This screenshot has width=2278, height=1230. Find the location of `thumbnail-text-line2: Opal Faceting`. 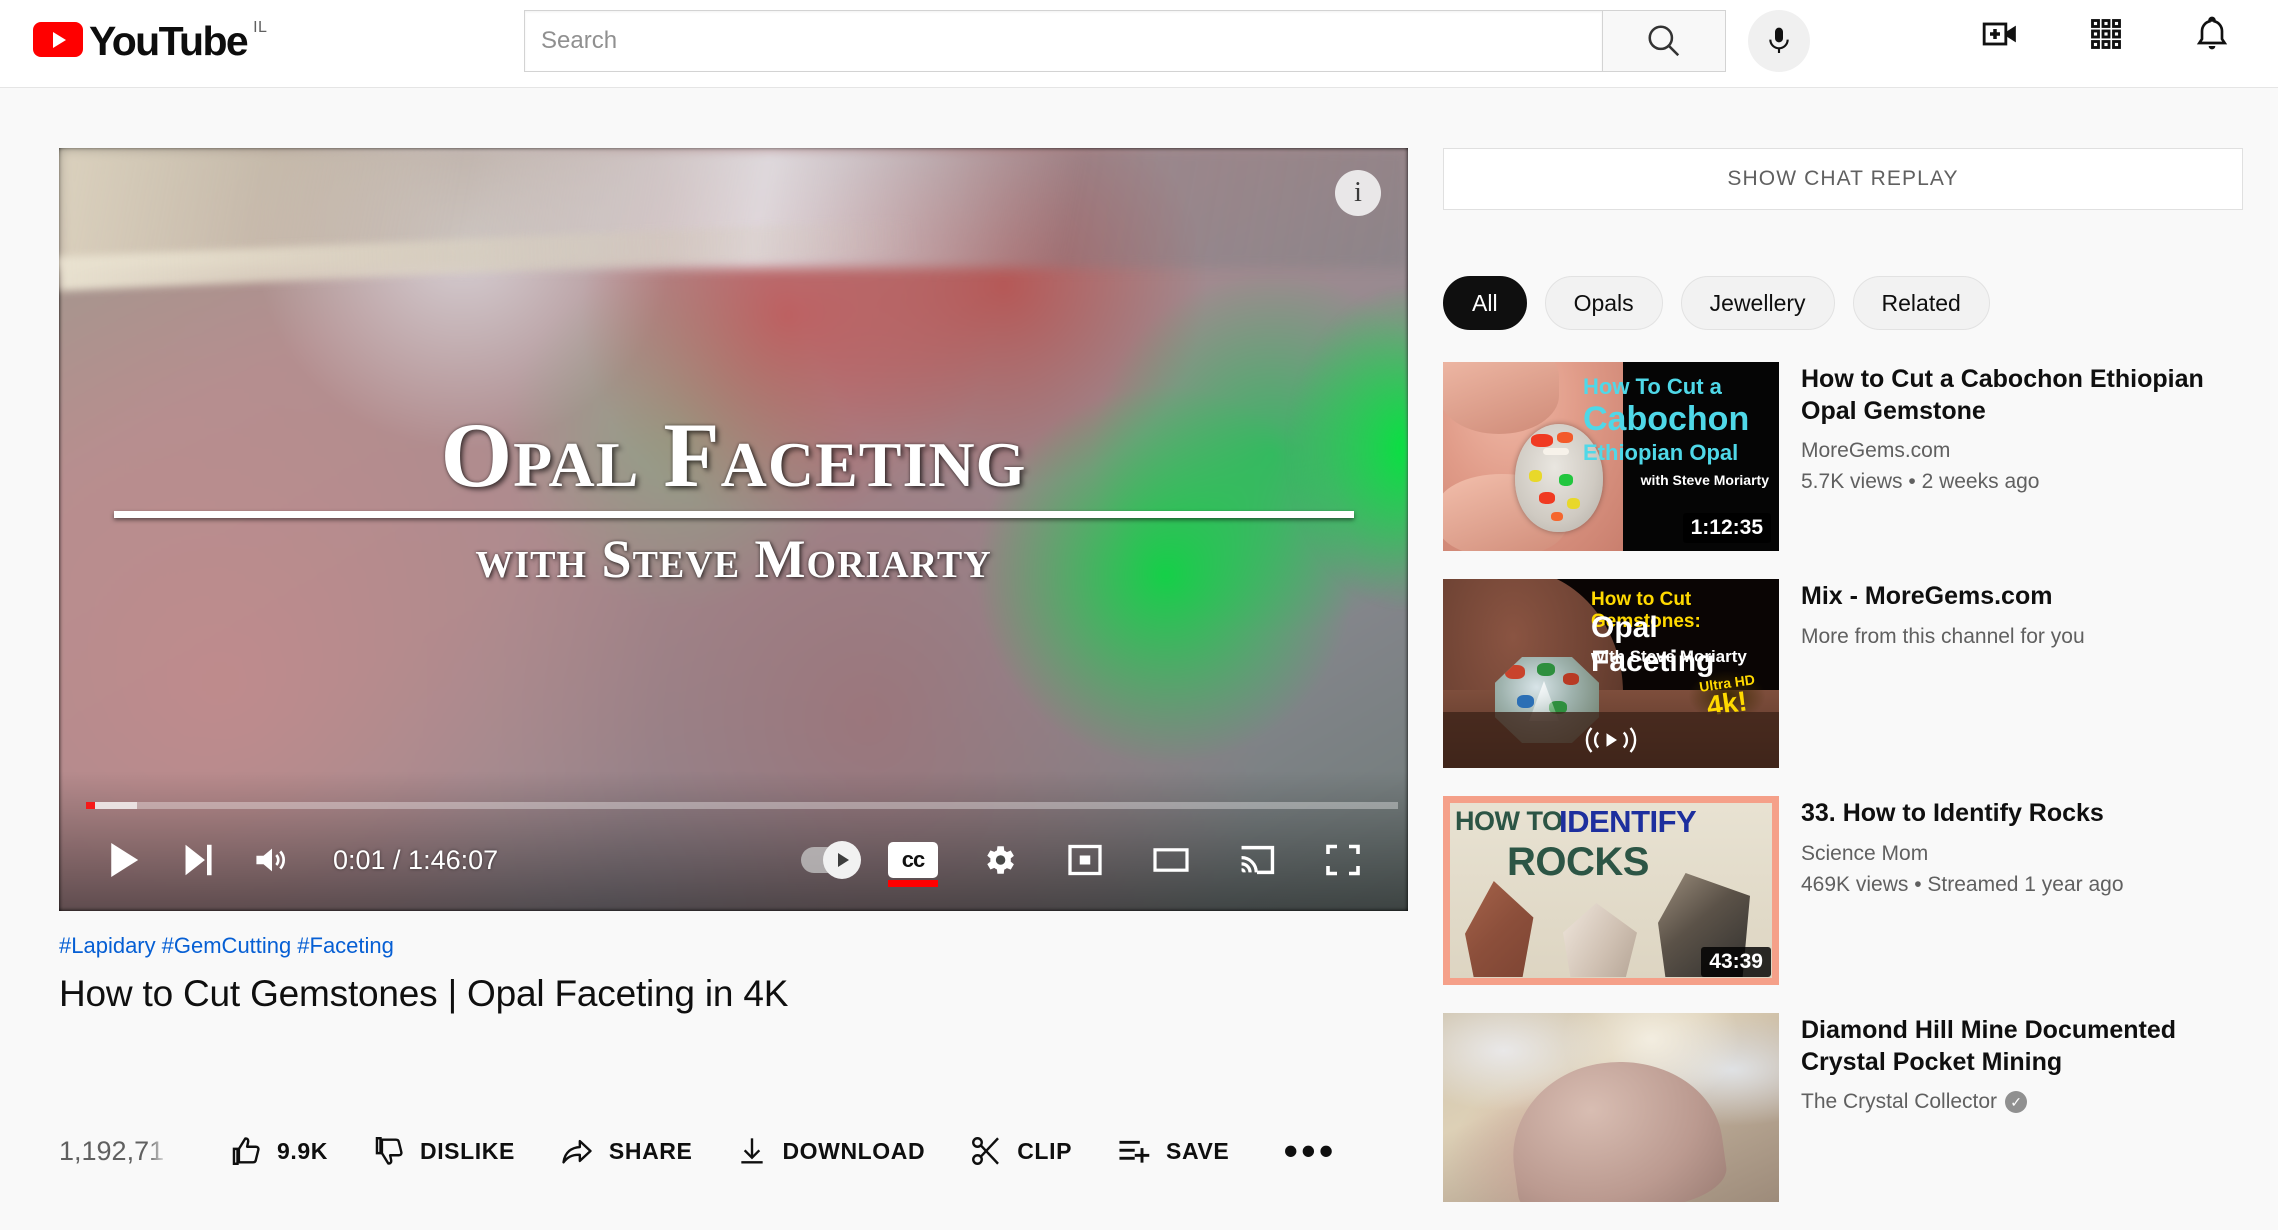

thumbnail-text-line2: Opal Faceting is located at coordinates (1653, 644).